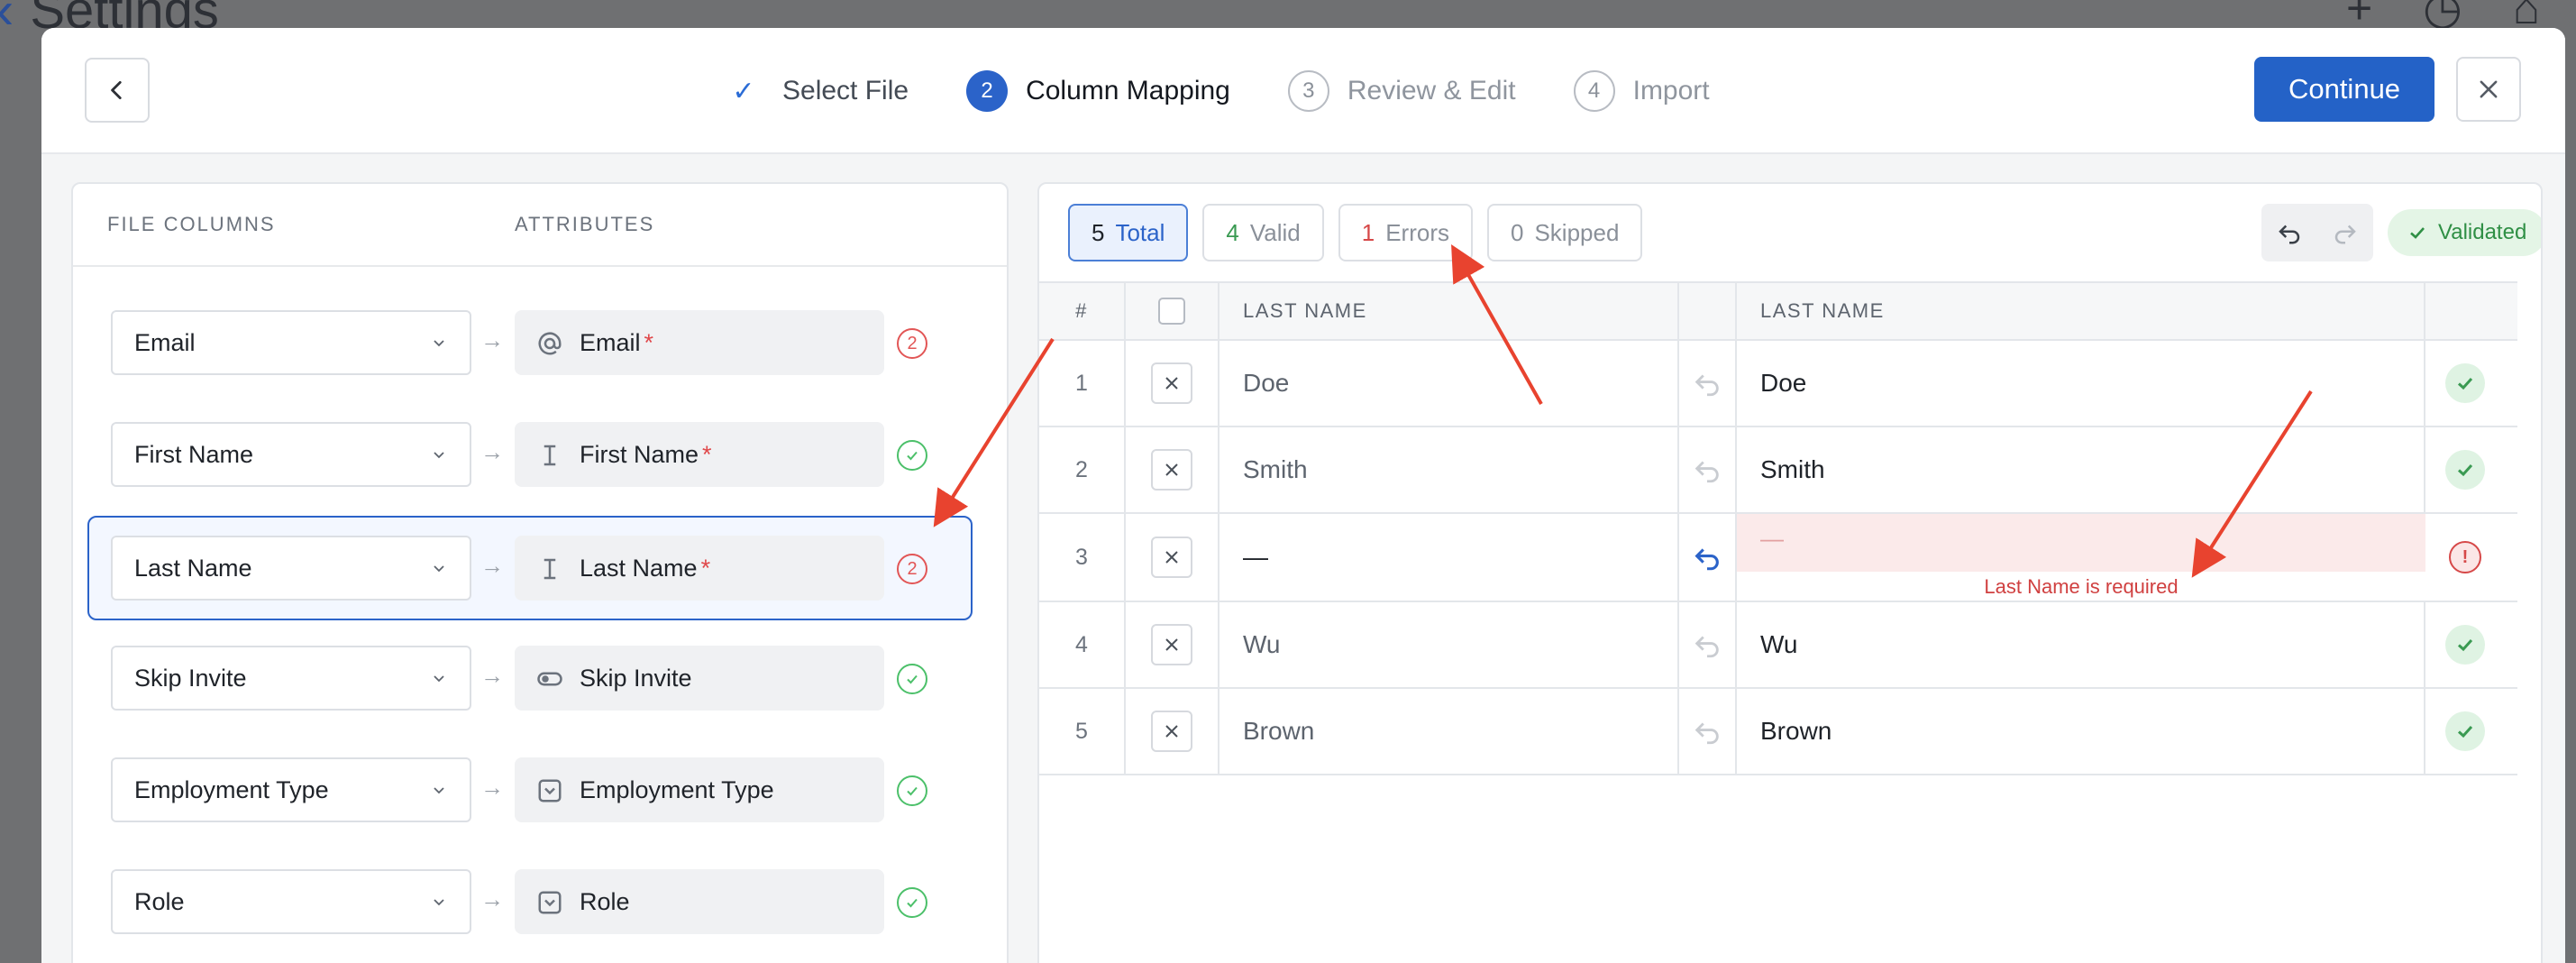  What do you see at coordinates (1641, 91) in the screenshot?
I see `step-import: 4 Import` at bounding box center [1641, 91].